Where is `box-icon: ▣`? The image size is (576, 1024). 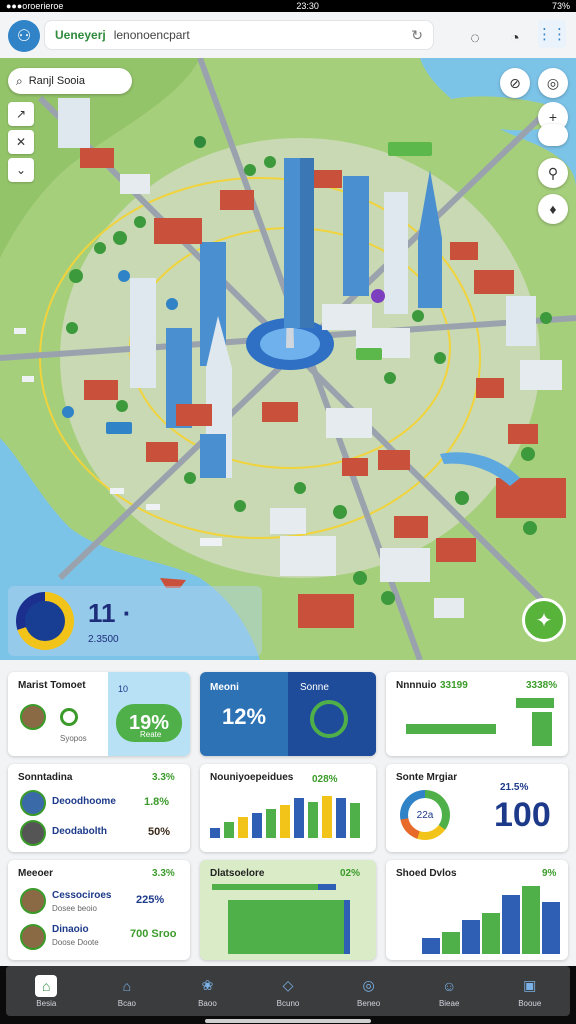
box-icon: ▣ is located at coordinates (530, 985).